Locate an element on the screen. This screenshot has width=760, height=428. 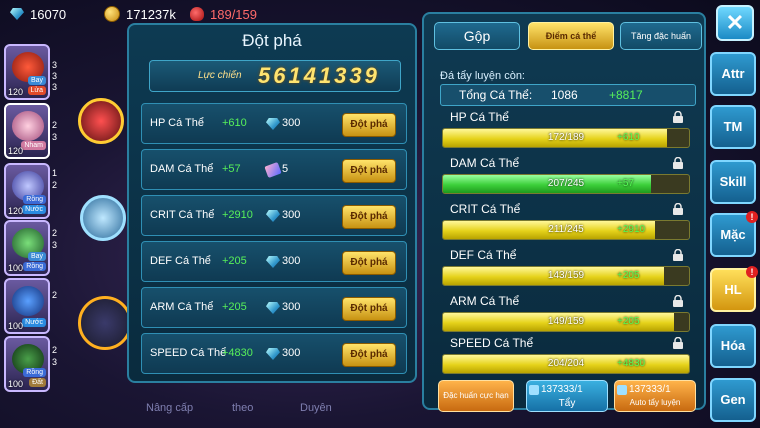
train-row: DAM Cá Thể 207/245 +57 is located at coordinates (567, 176).